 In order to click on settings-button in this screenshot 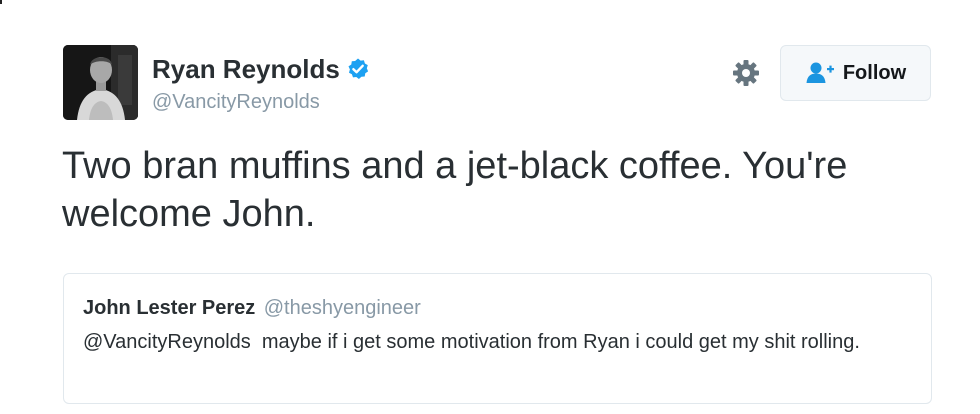, I will do `click(746, 73)`.